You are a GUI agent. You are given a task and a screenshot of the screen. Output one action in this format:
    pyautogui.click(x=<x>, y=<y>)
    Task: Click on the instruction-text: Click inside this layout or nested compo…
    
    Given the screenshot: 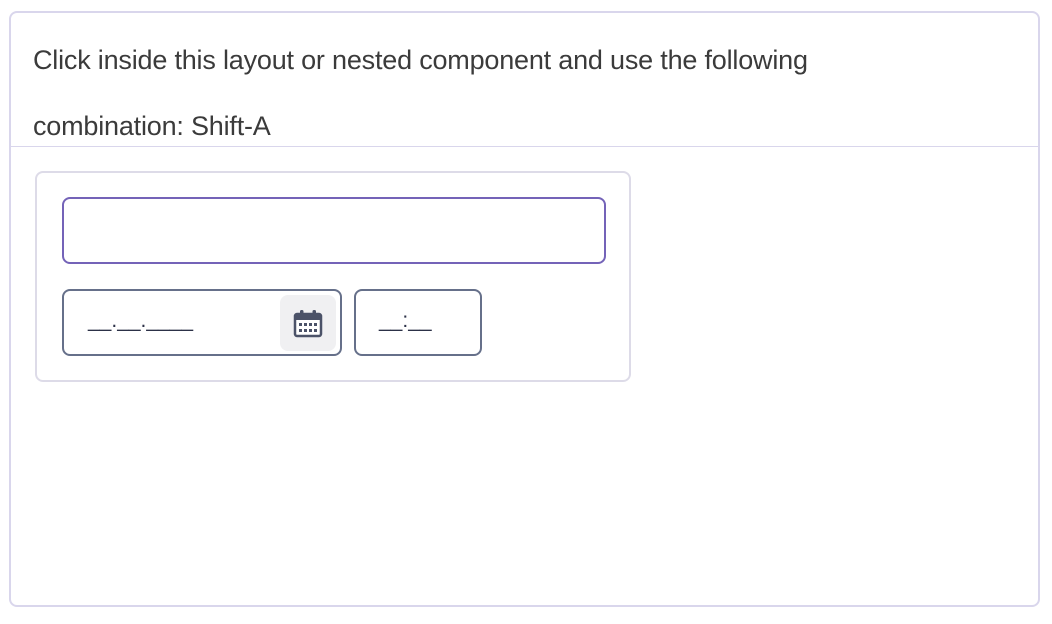 What is the action you would take?
    pyautogui.click(x=420, y=93)
    